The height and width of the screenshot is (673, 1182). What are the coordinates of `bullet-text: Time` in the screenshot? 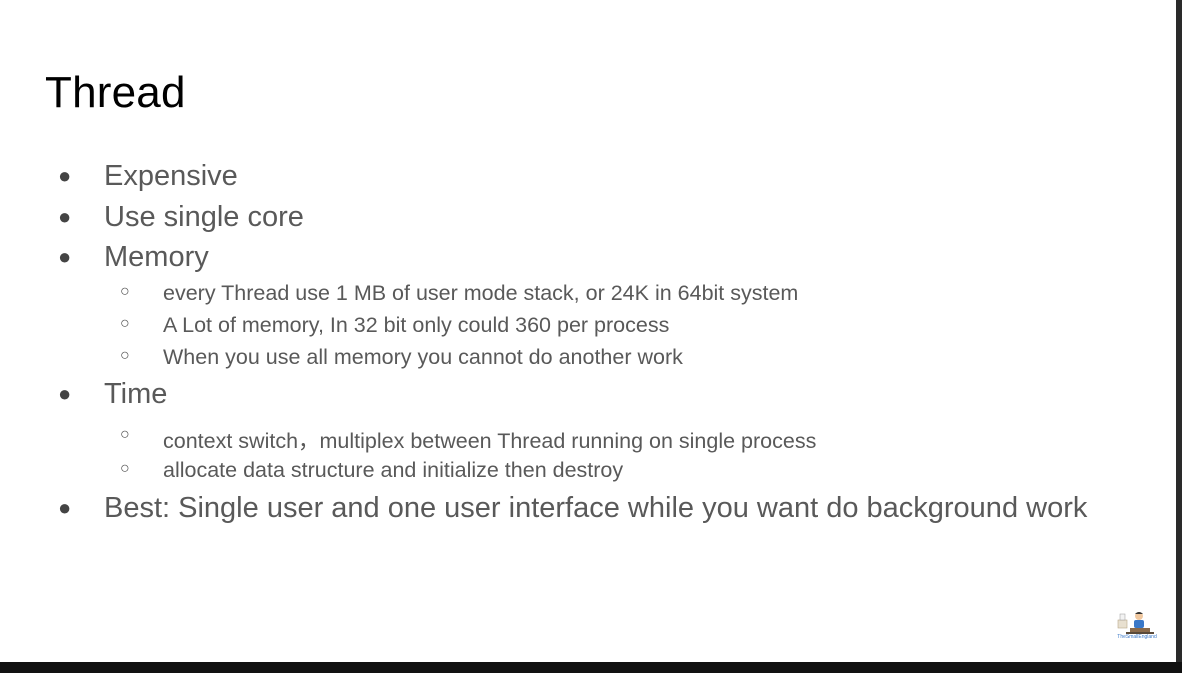 It's located at (136, 394).